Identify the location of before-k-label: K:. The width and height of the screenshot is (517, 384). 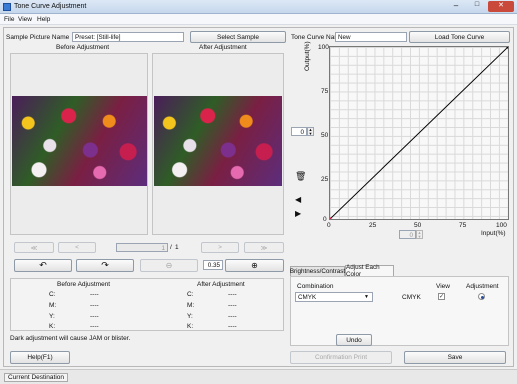
(52, 326).